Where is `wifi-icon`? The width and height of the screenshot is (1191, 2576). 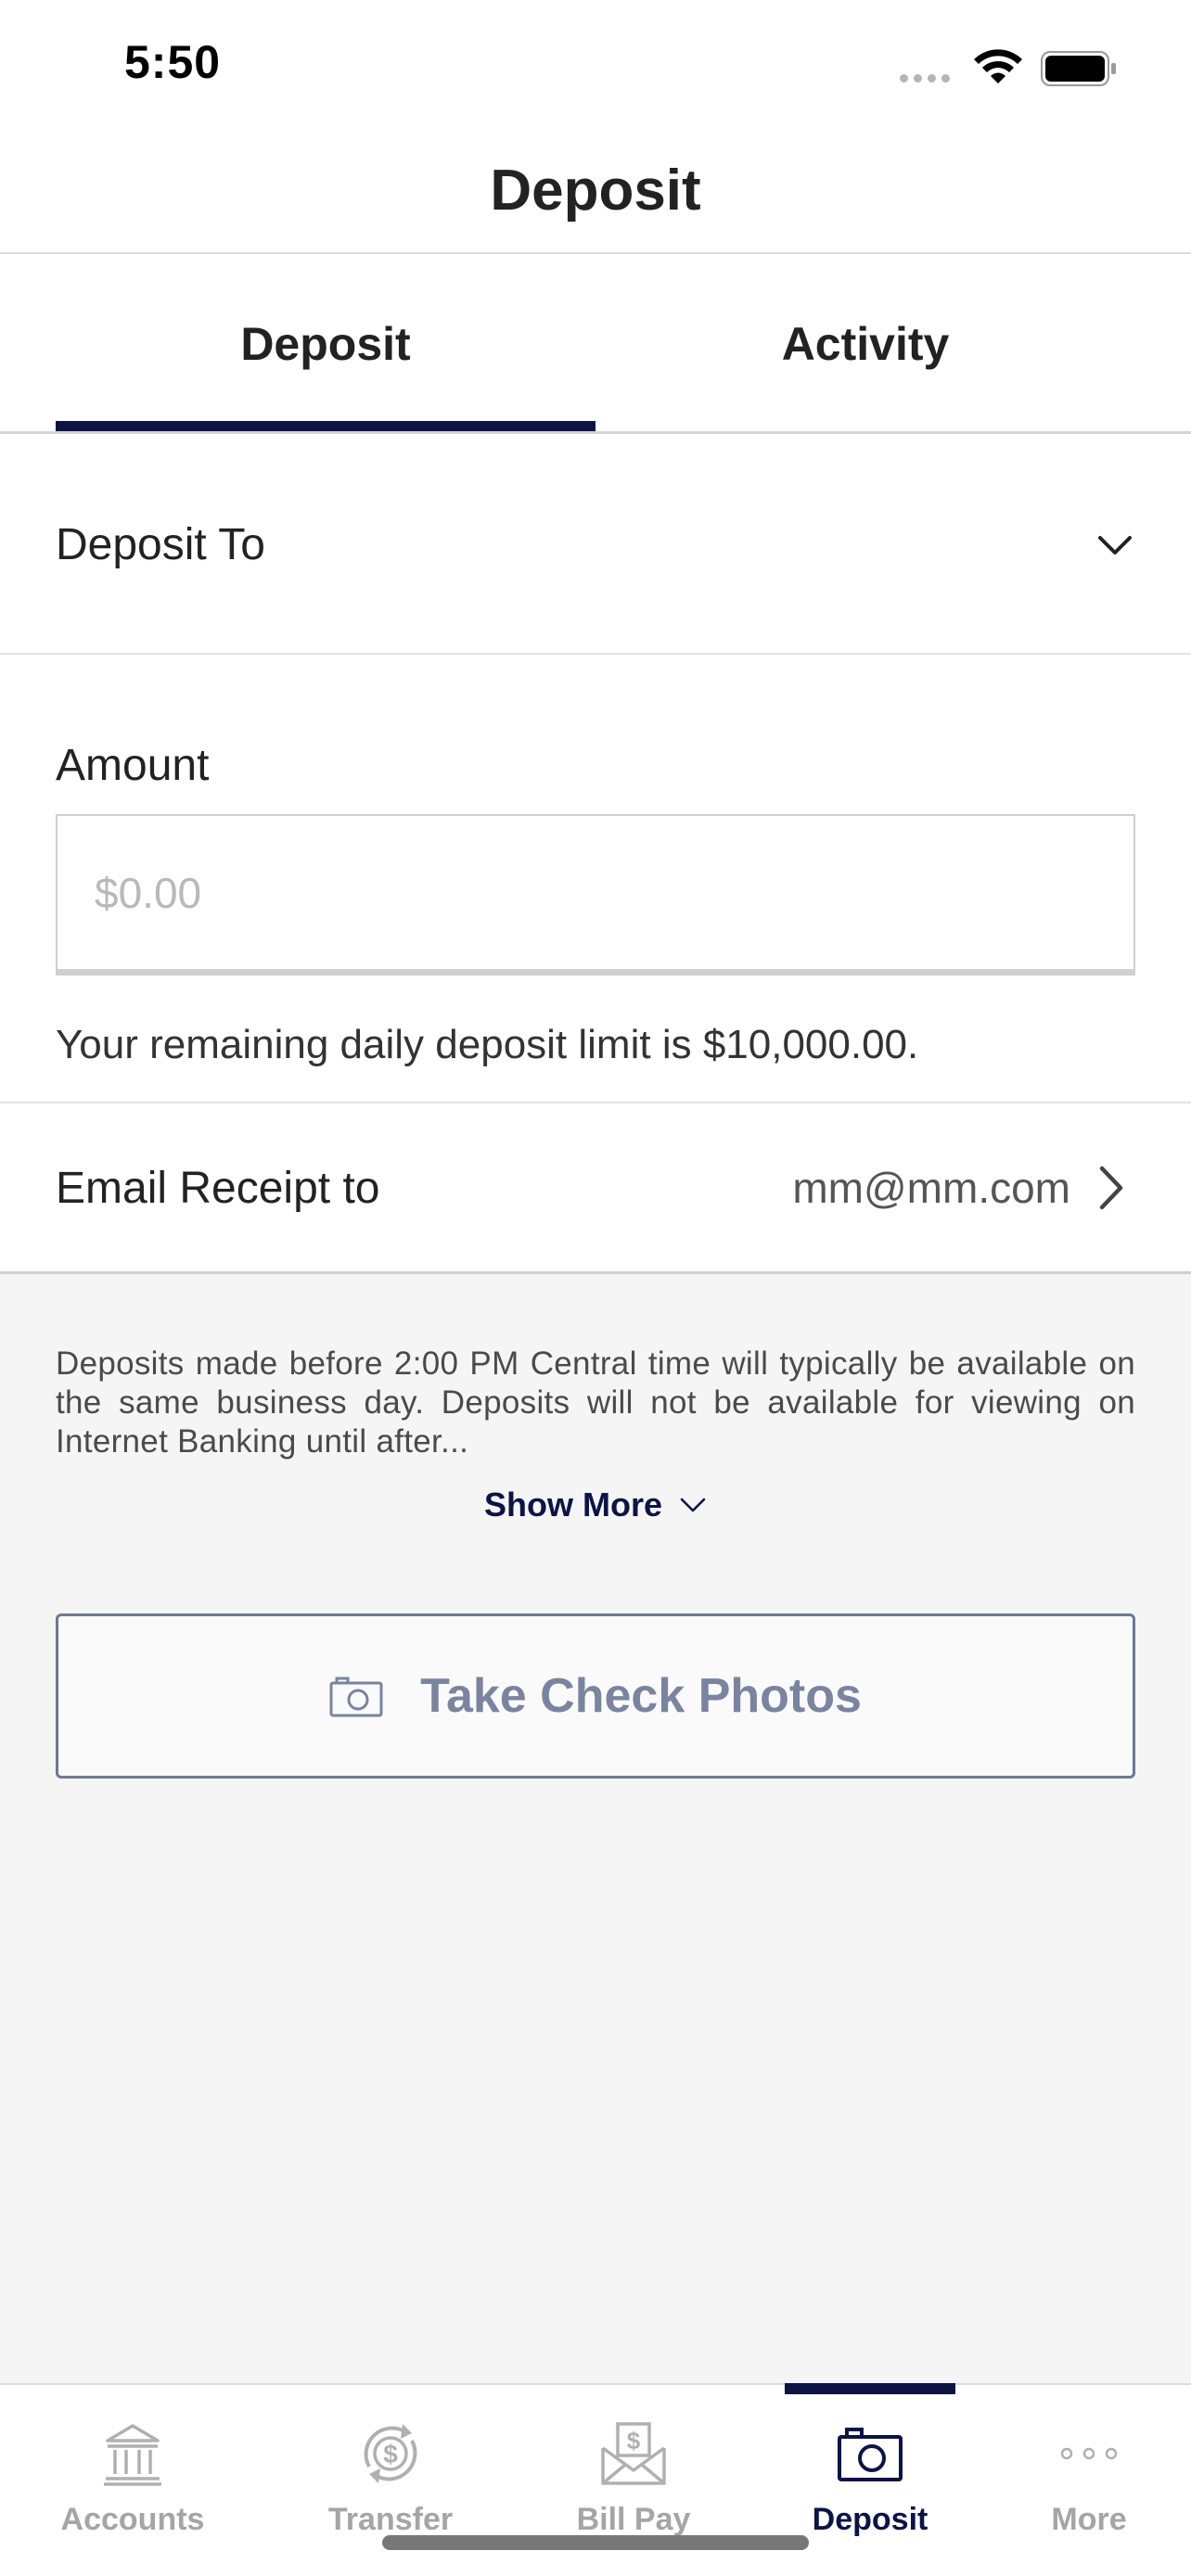
wifi-icon is located at coordinates (998, 66).